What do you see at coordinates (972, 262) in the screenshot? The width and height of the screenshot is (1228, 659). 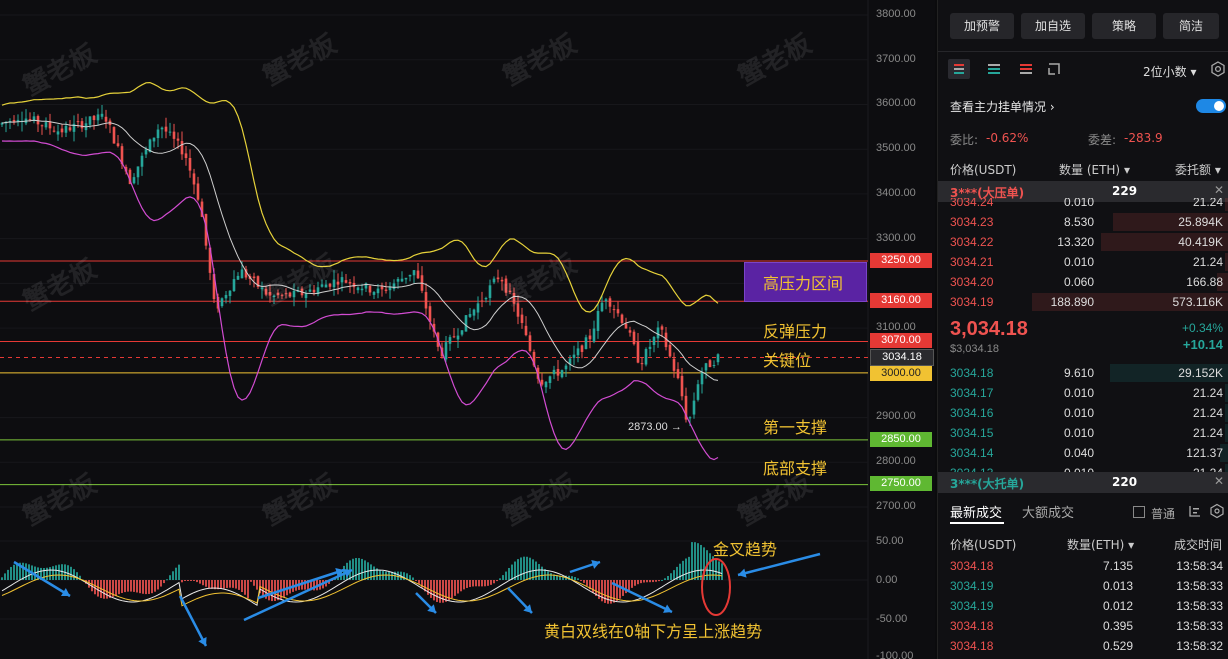 I see `row-price: 3034.21` at bounding box center [972, 262].